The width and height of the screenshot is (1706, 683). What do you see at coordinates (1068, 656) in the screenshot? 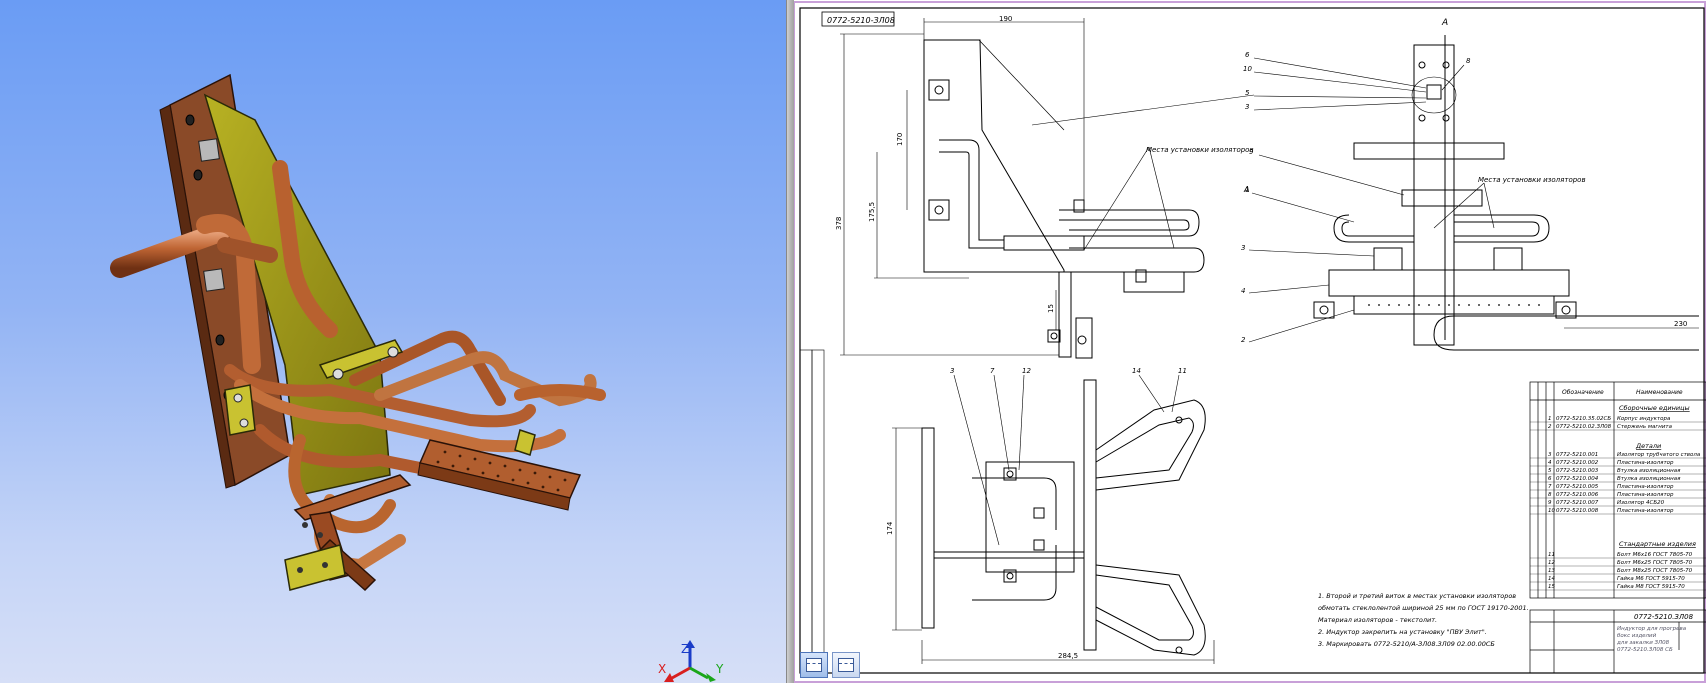
I see `dim-284-5: 284,5` at bounding box center [1068, 656].